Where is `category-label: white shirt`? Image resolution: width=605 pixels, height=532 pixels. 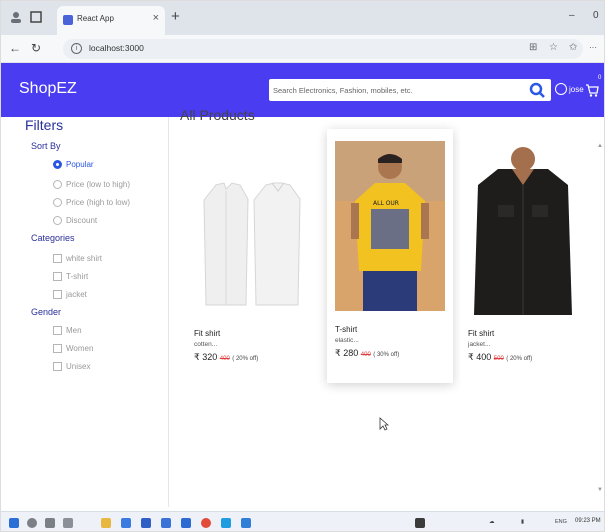
category-label: white shirt is located at coordinates (84, 258).